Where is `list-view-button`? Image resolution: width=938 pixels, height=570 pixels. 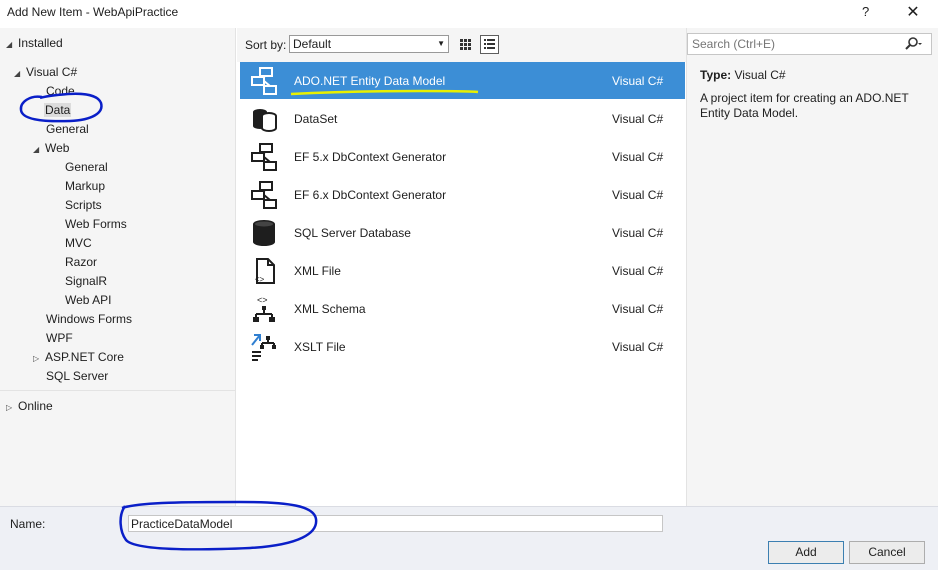 list-view-button is located at coordinates (489, 44).